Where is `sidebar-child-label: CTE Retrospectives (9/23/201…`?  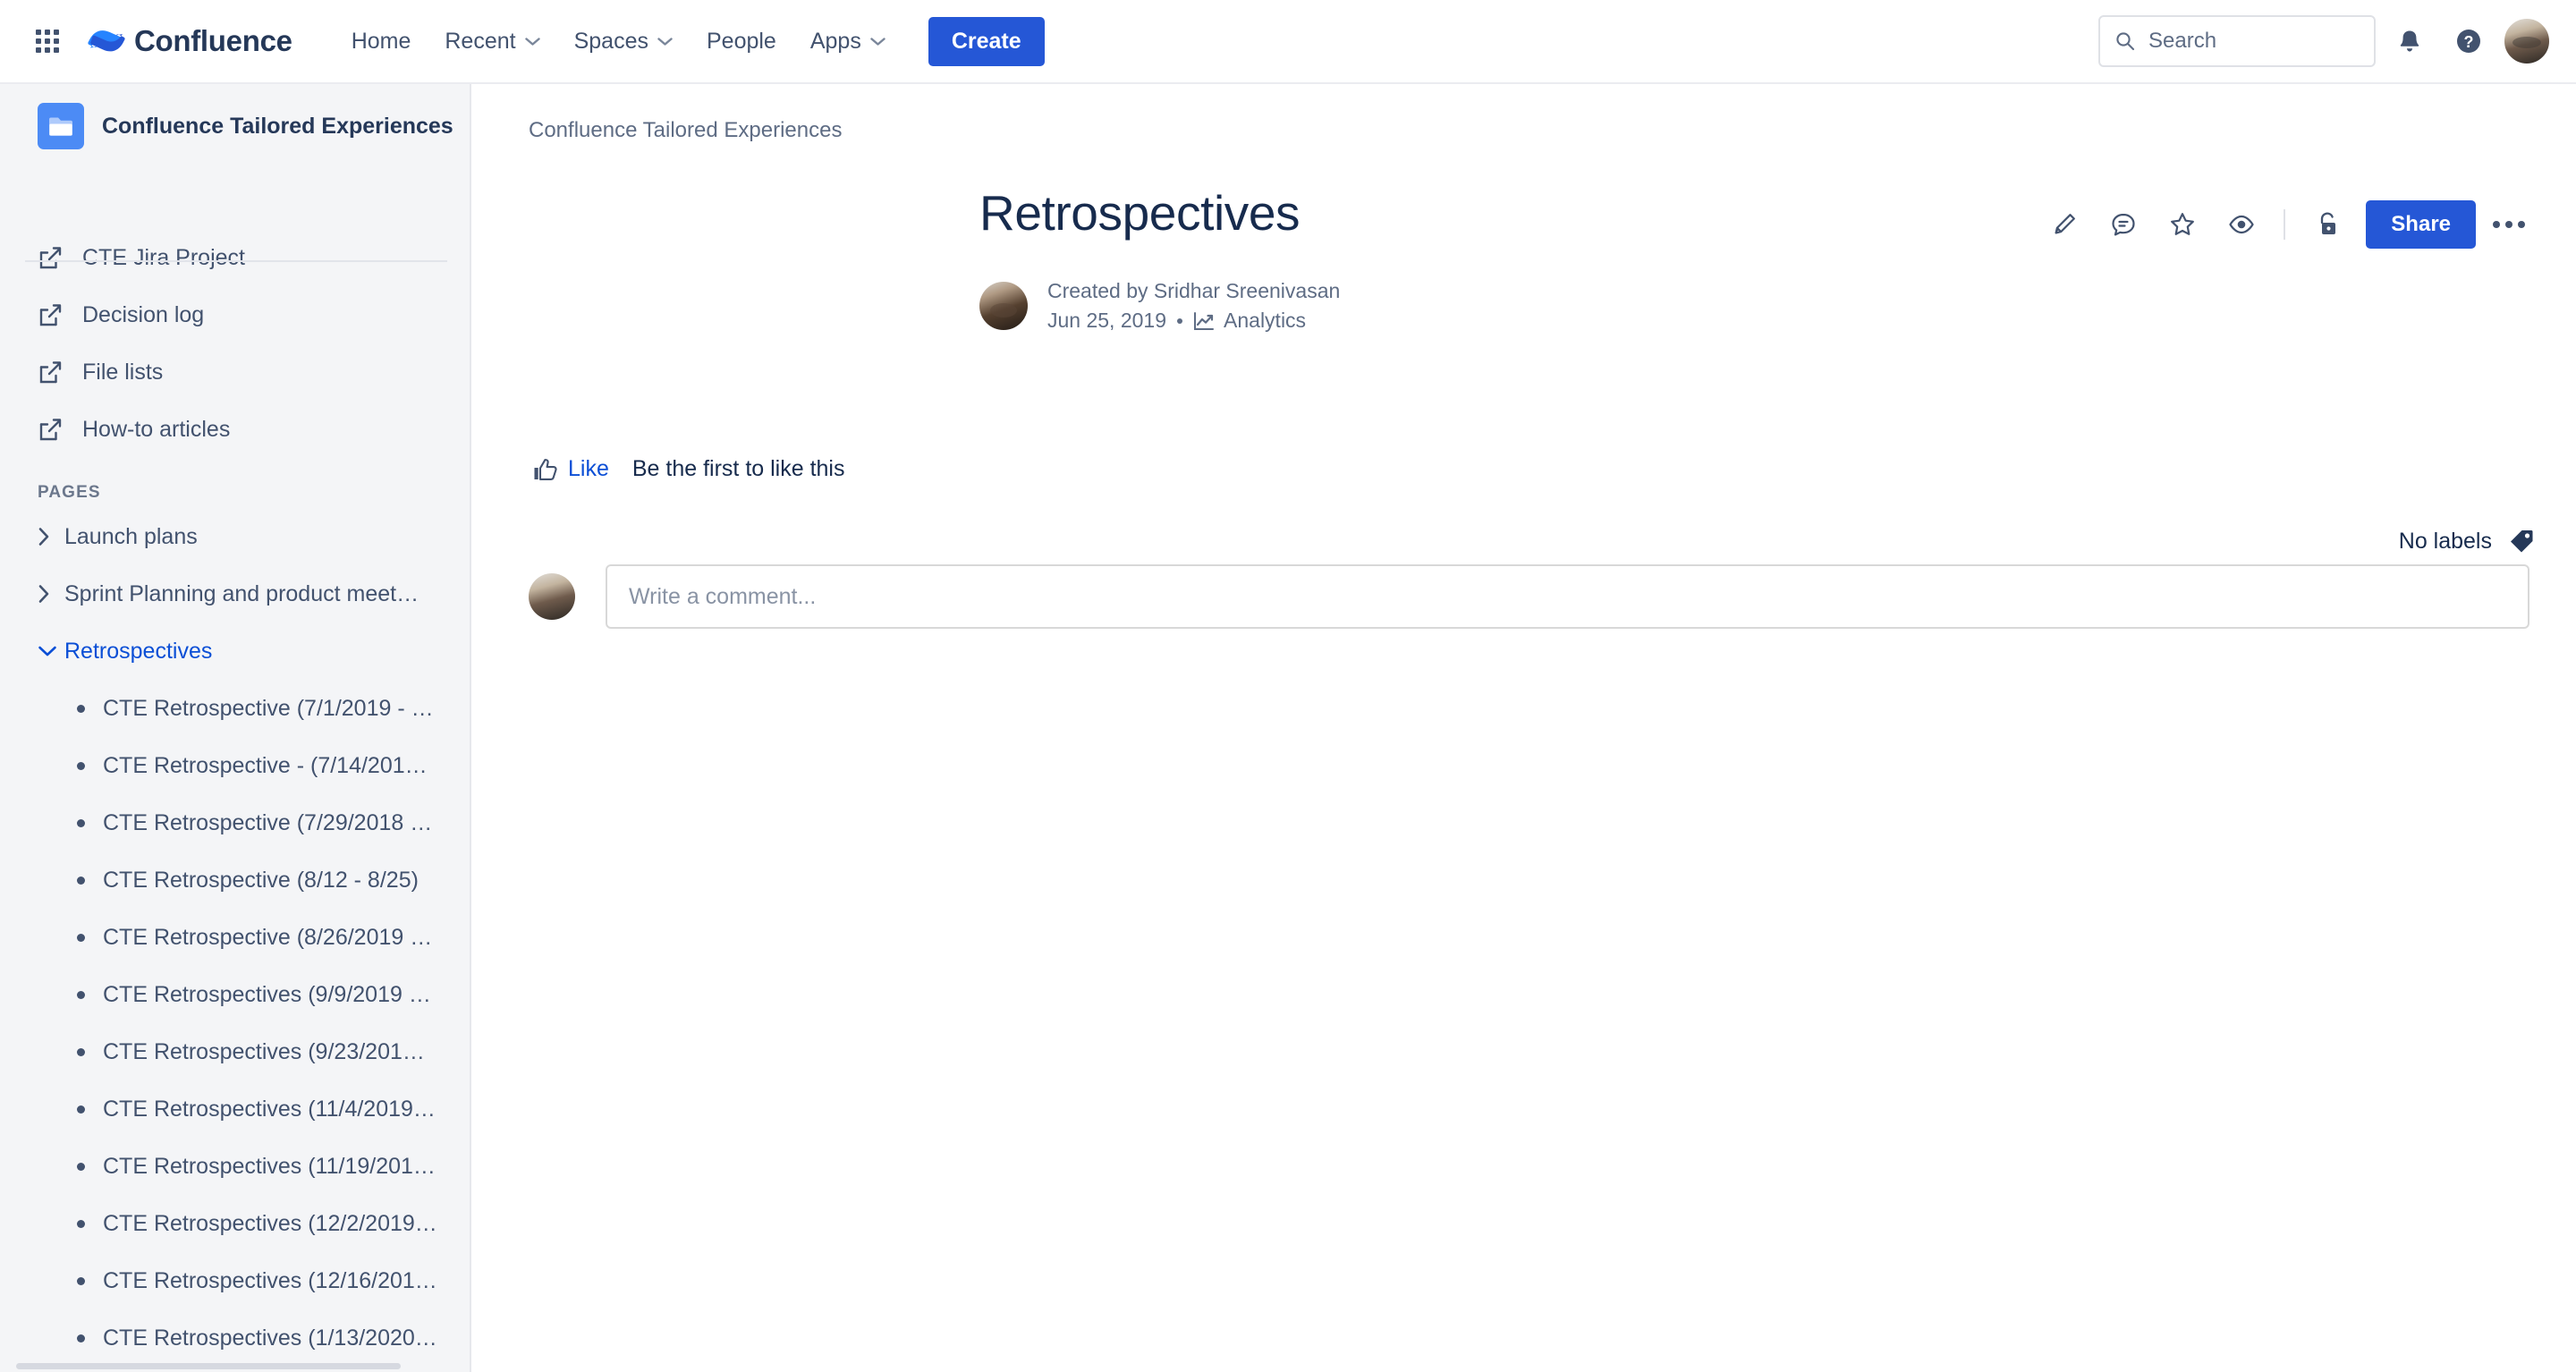
sidebar-child-label: CTE Retrospectives (9/23/201… is located at coordinates (264, 1051).